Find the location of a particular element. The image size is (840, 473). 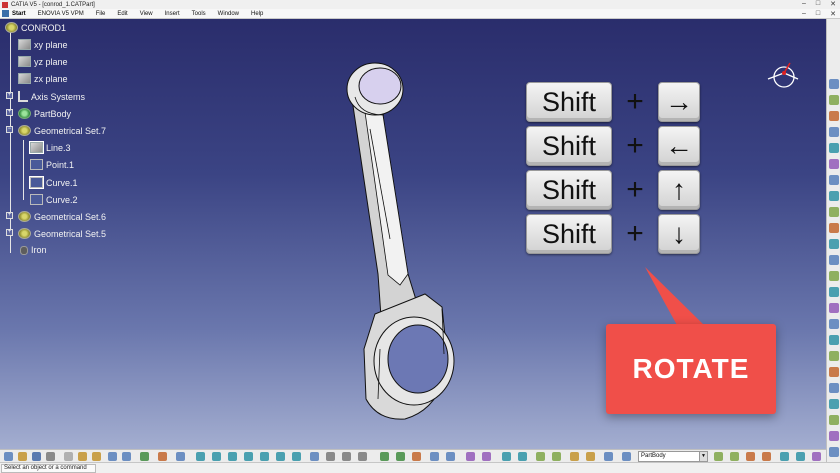

menu-window: Window is located at coordinates (228, 14).